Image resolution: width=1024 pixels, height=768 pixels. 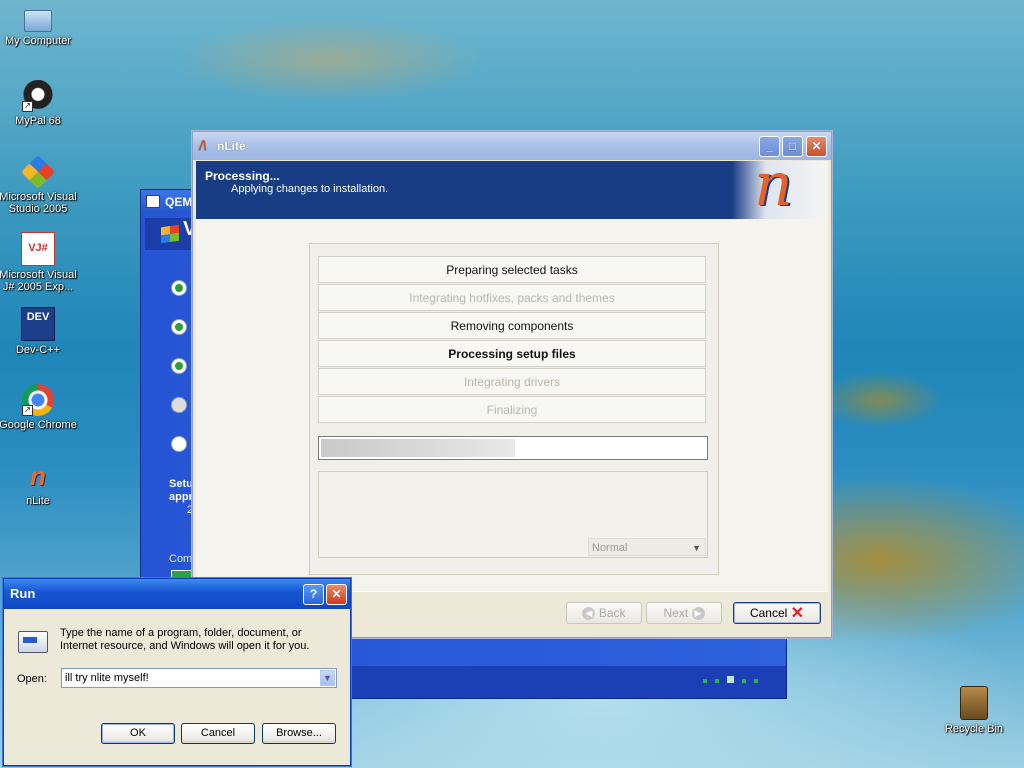 I want to click on windows-flag-icon, so click(x=170, y=234).